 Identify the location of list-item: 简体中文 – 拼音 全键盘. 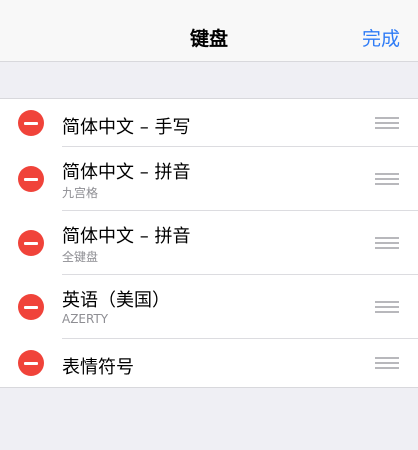
(209, 243).